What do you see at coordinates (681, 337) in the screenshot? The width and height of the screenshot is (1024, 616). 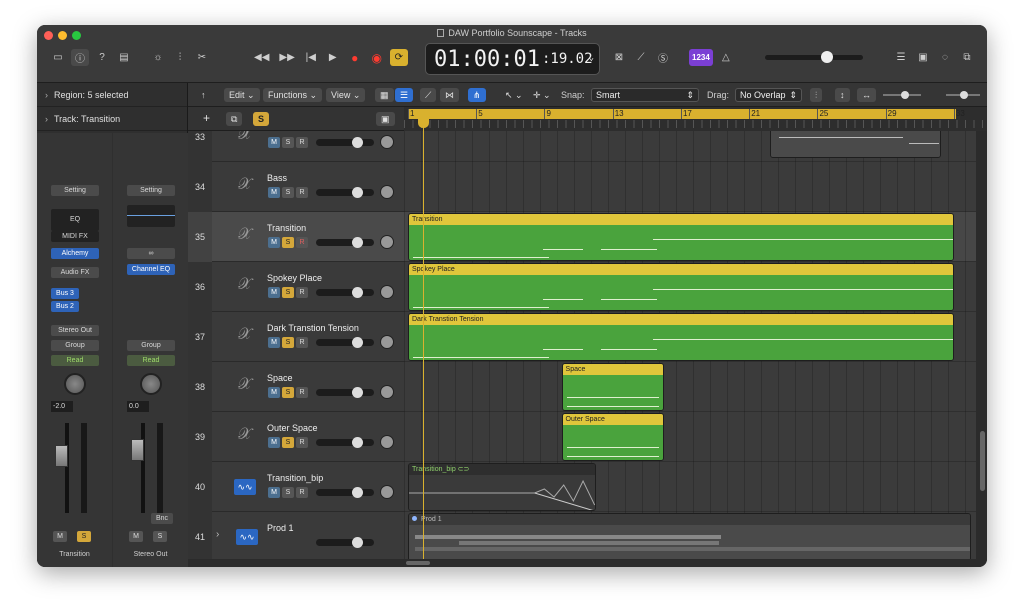 I see `region: Dark Transtion Tension` at bounding box center [681, 337].